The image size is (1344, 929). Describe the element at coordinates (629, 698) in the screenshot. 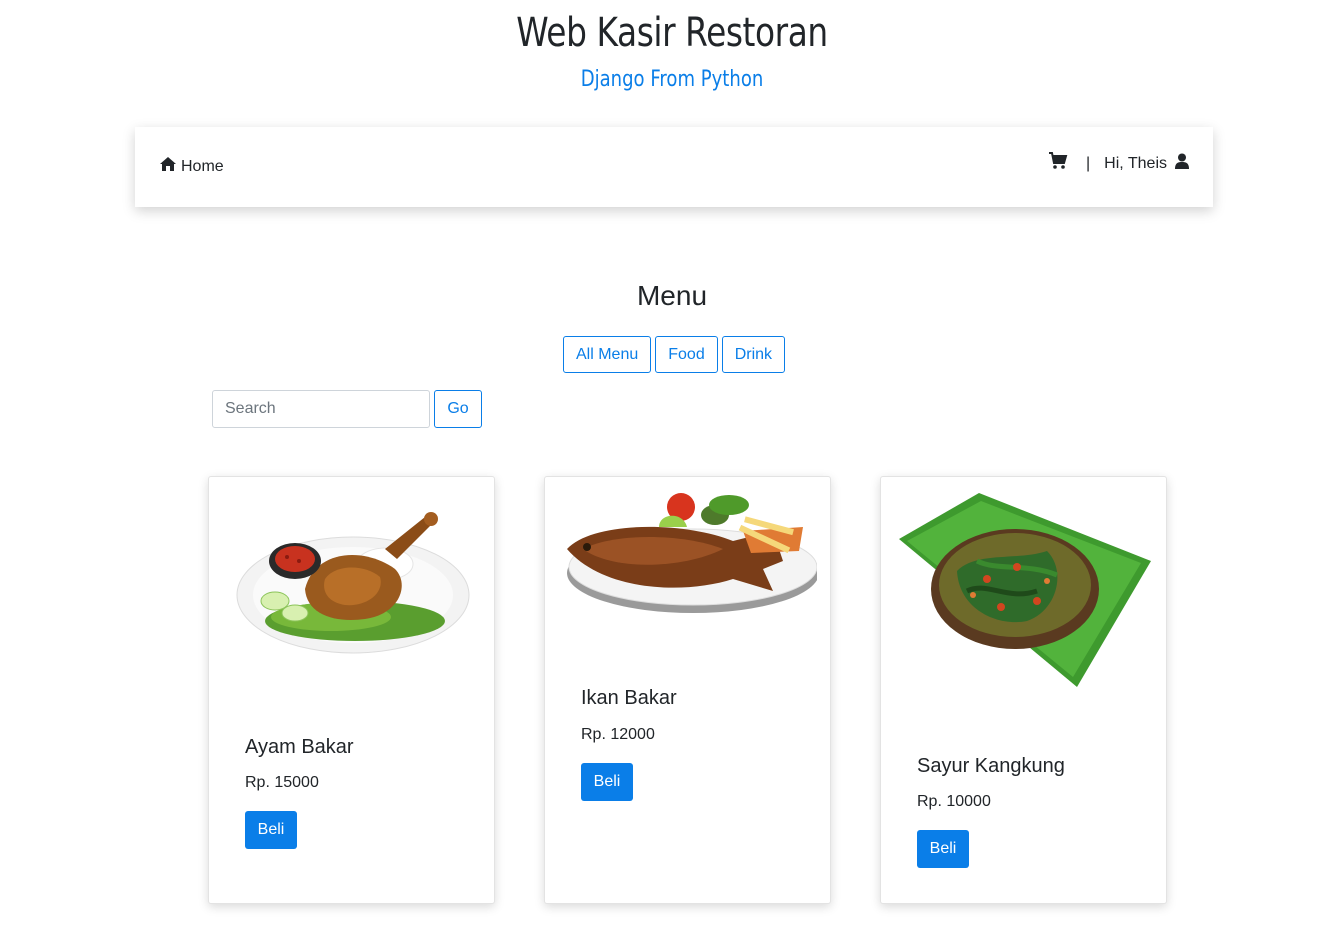

I see `item-name: Ikan Bakar` at that location.